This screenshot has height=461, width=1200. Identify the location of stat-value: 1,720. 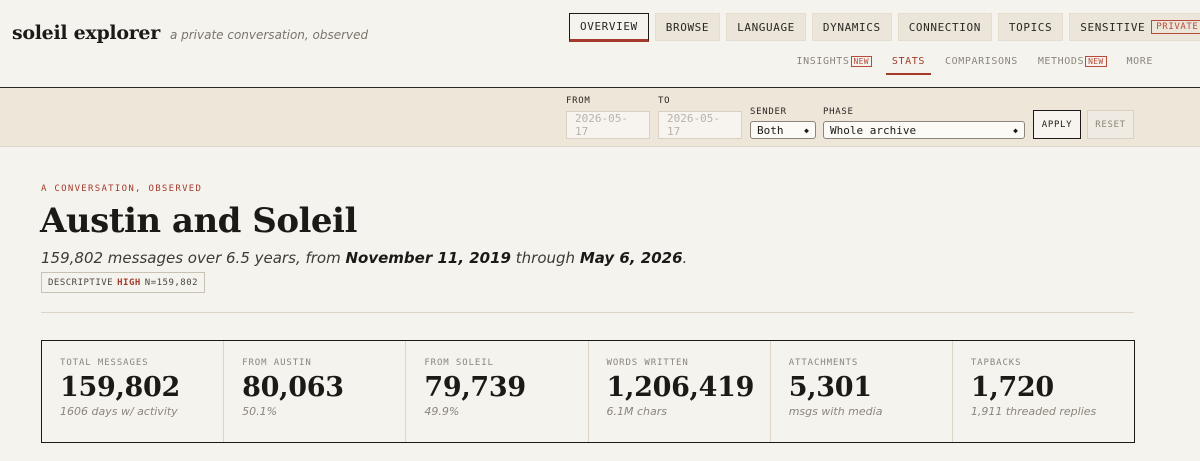
(1012, 387).